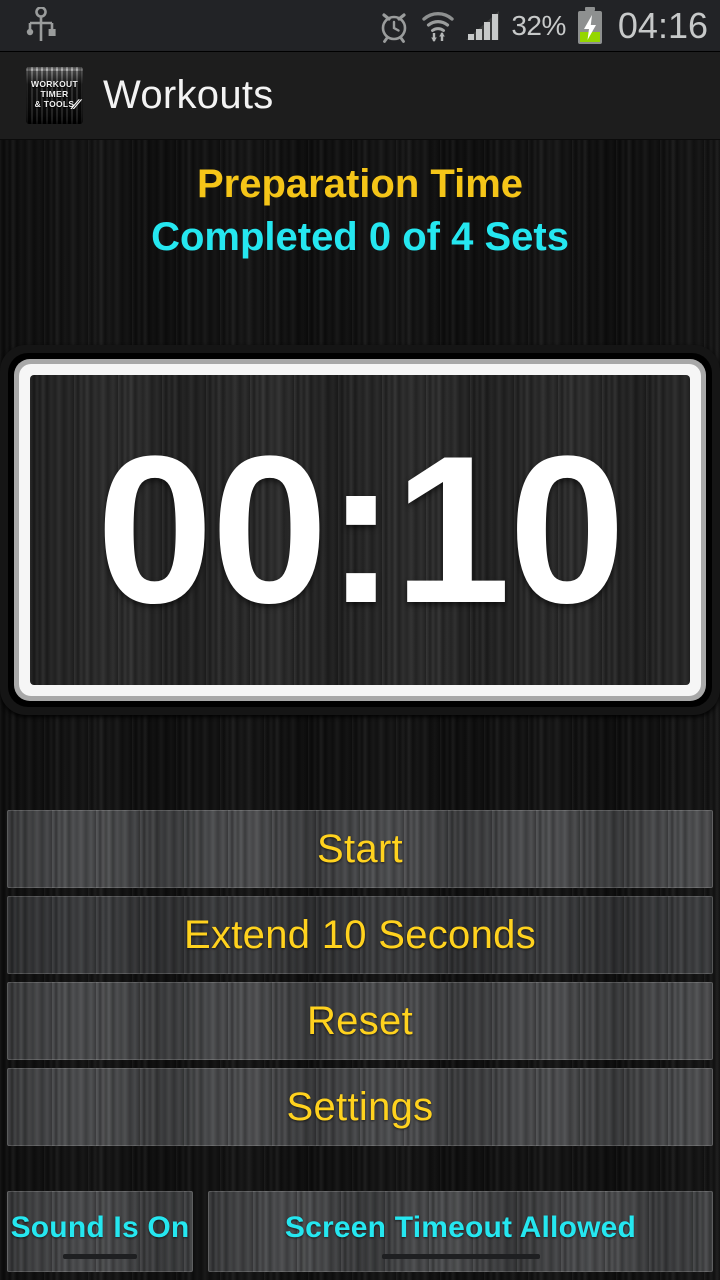 The width and height of the screenshot is (720, 1280). What do you see at coordinates (100, 1256) in the screenshot?
I see `sound-toggle-underline` at bounding box center [100, 1256].